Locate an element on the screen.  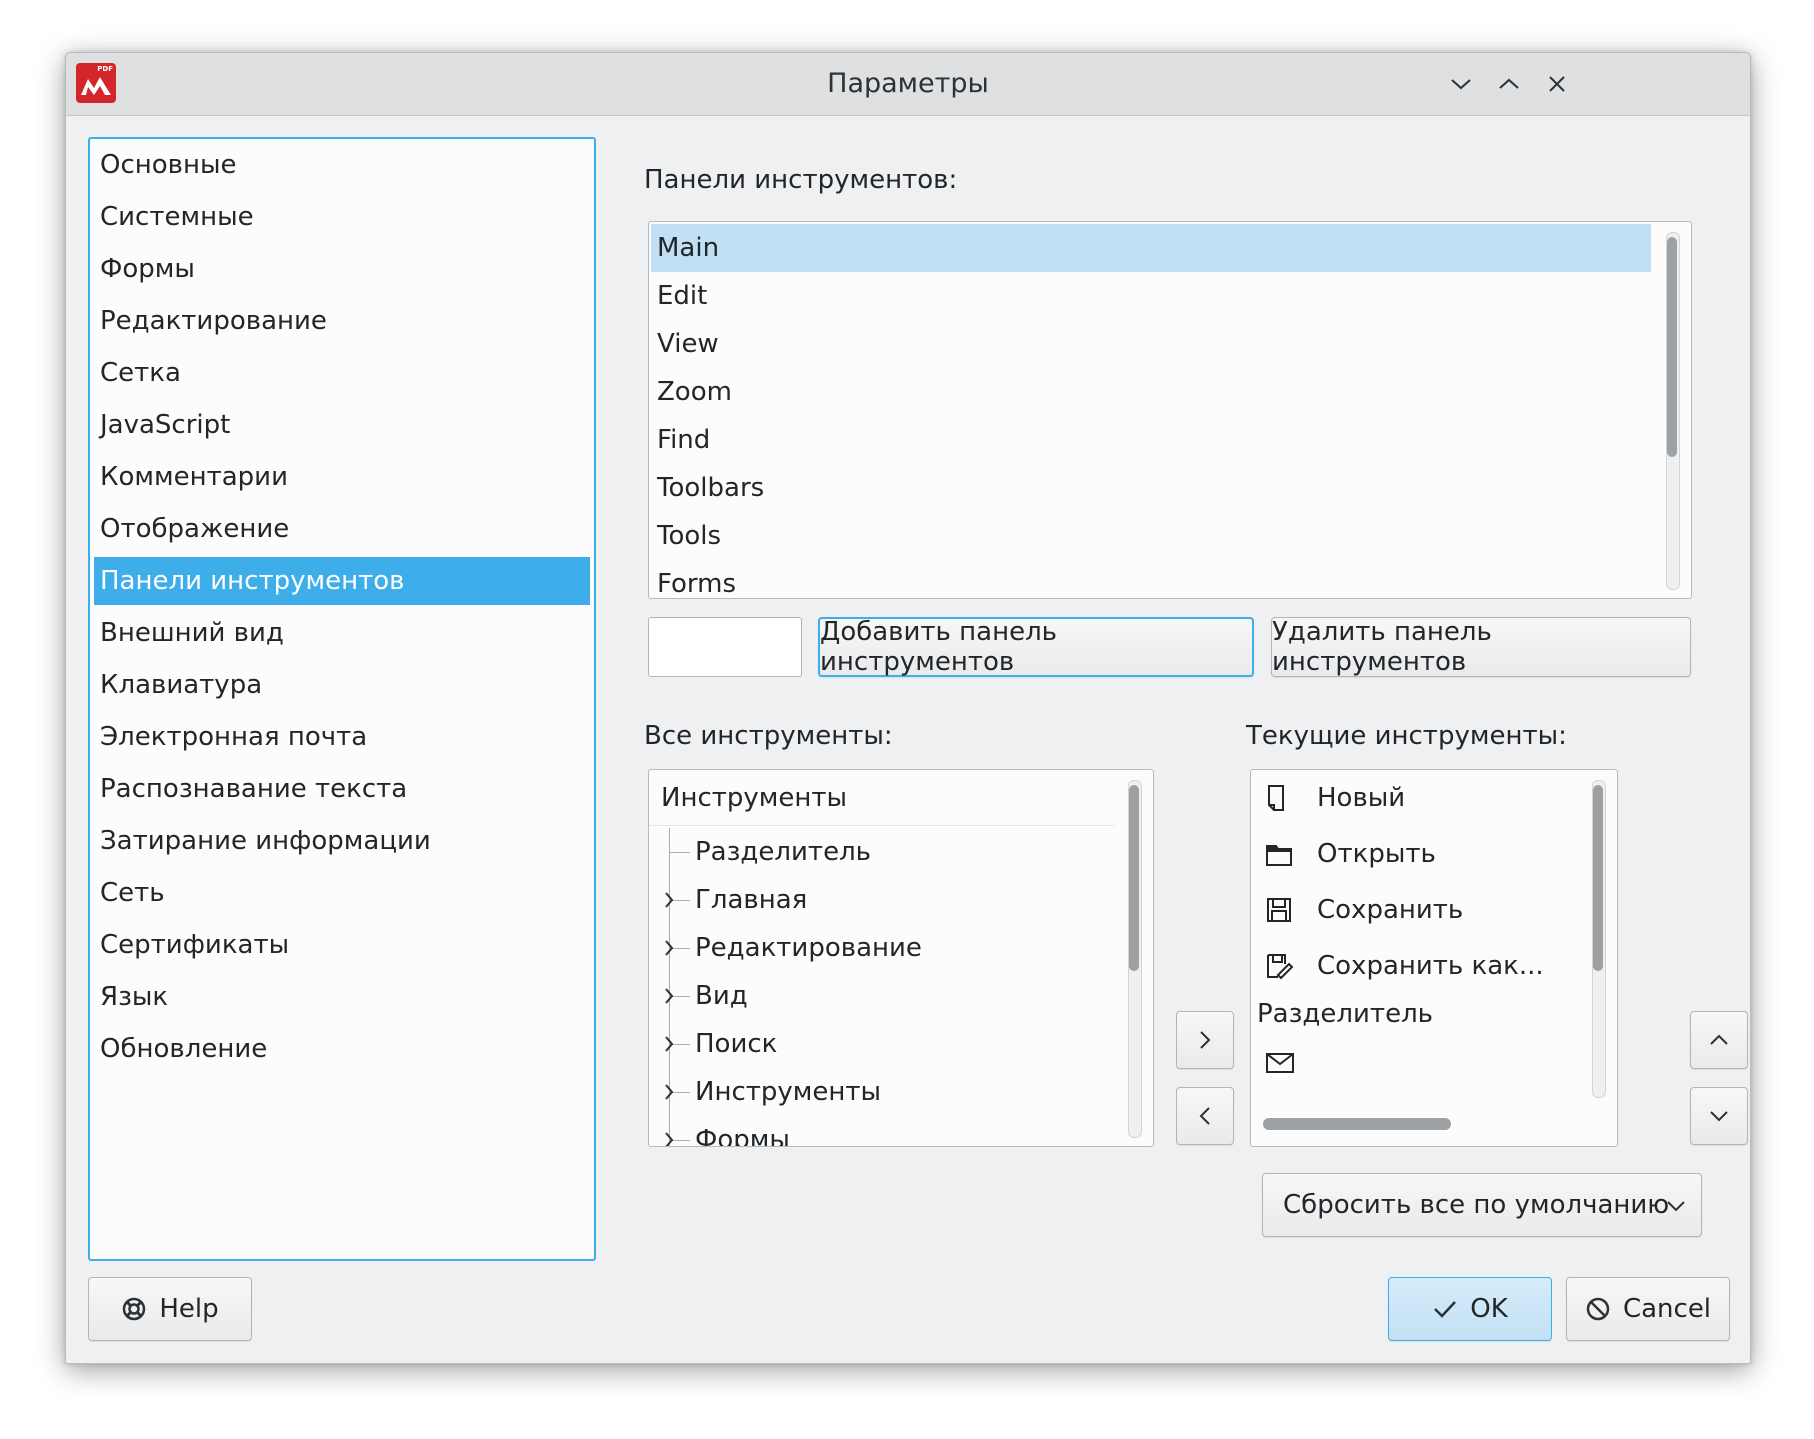
toolbars-label: Панели инструментов: is located at coordinates (801, 180).